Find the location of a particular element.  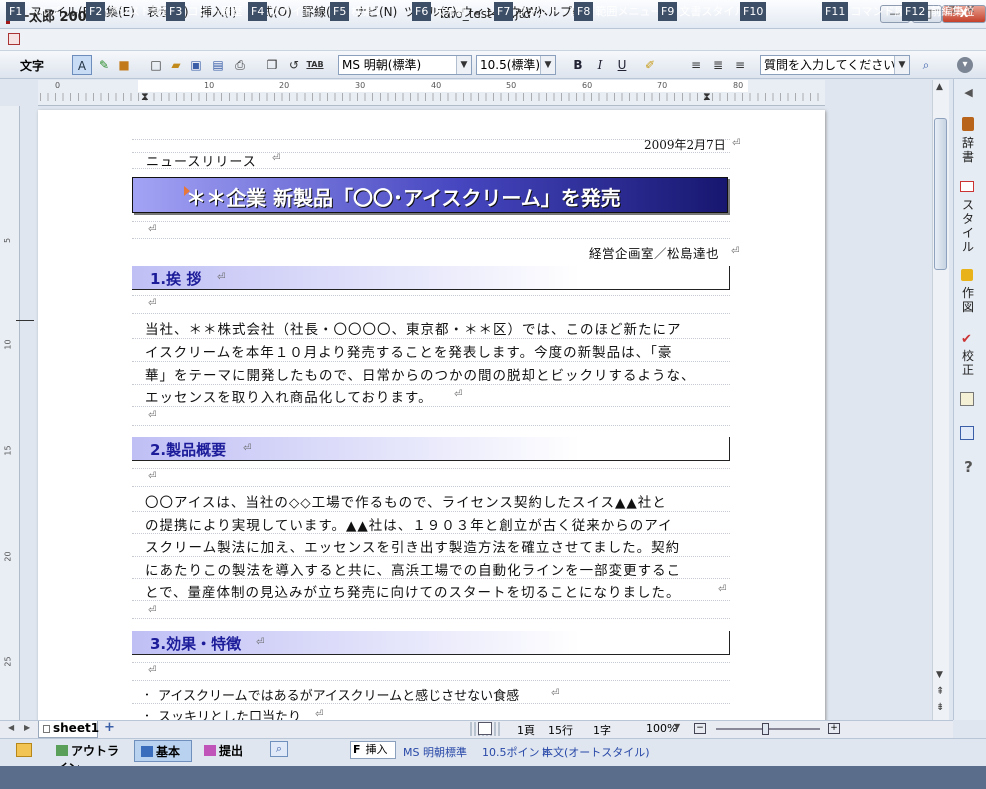

zoom-level: 100% is located at coordinates (661, 728).